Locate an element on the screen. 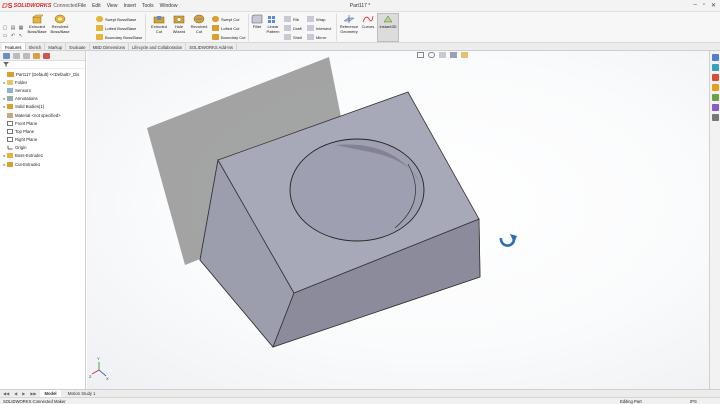 Image resolution: width=720 pixels, height=404 pixels. minimize-icon: – is located at coordinates (694, 5).